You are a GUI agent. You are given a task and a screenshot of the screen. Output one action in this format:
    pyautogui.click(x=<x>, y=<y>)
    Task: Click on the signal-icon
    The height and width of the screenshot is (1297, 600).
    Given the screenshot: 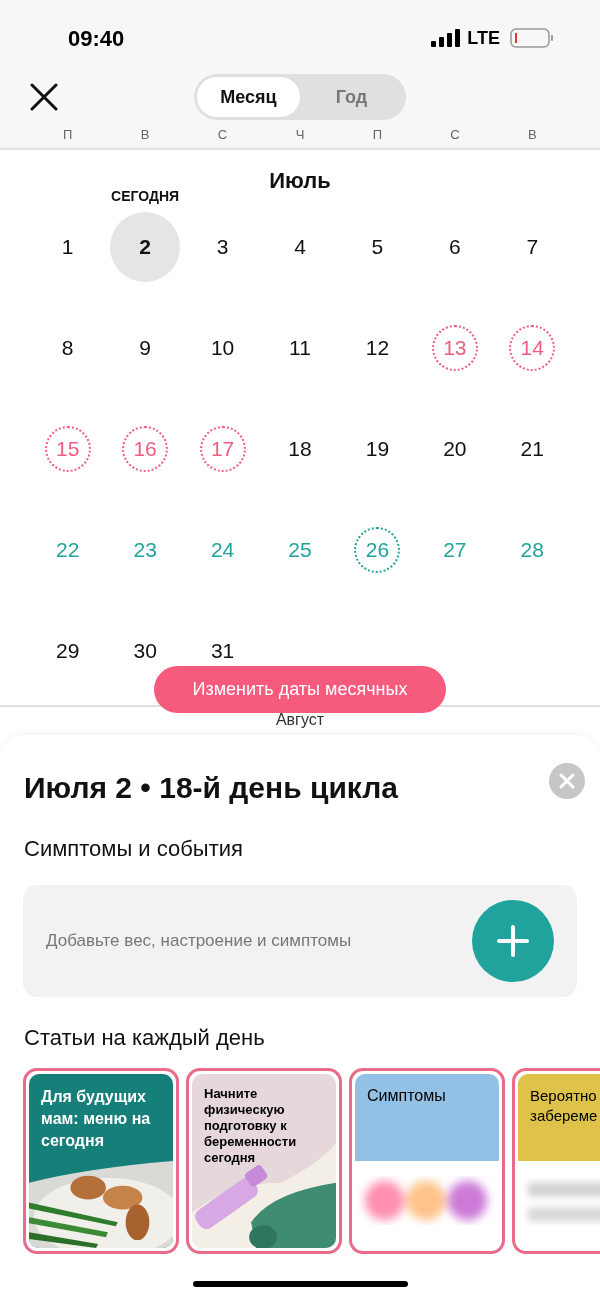 What is the action you would take?
    pyautogui.click(x=446, y=38)
    